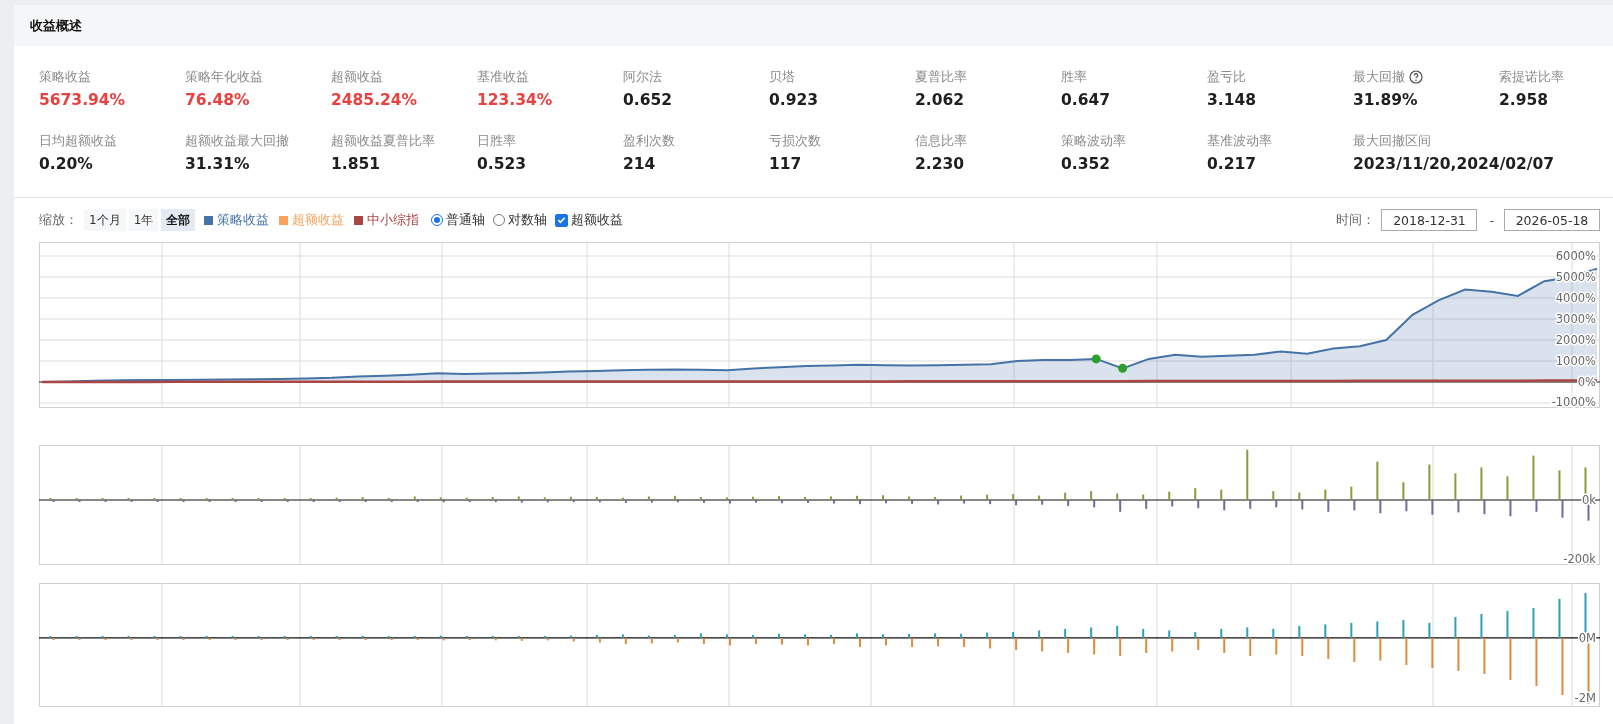 This screenshot has width=1613, height=724. Describe the element at coordinates (496, 141) in the screenshot. I see `metric-label: 日胜率` at that location.